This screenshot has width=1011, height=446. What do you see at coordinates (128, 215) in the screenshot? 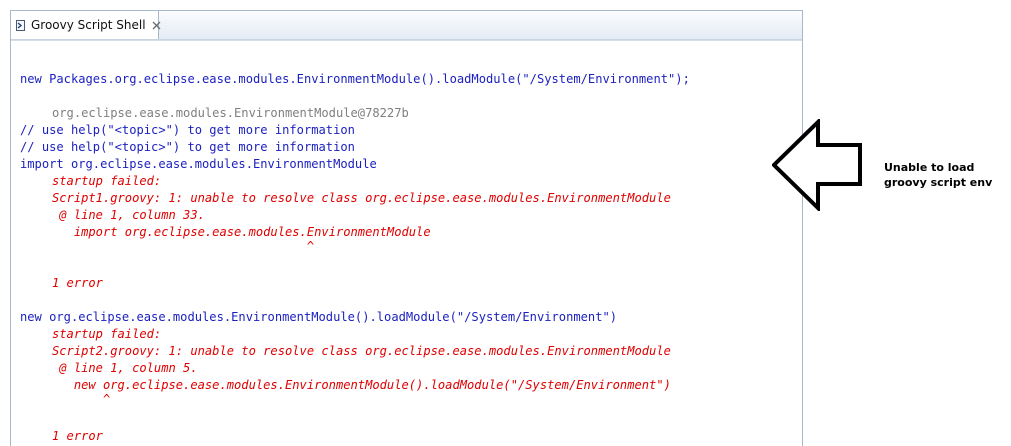
I see `console-error-line: @ line 1, column 33.` at bounding box center [128, 215].